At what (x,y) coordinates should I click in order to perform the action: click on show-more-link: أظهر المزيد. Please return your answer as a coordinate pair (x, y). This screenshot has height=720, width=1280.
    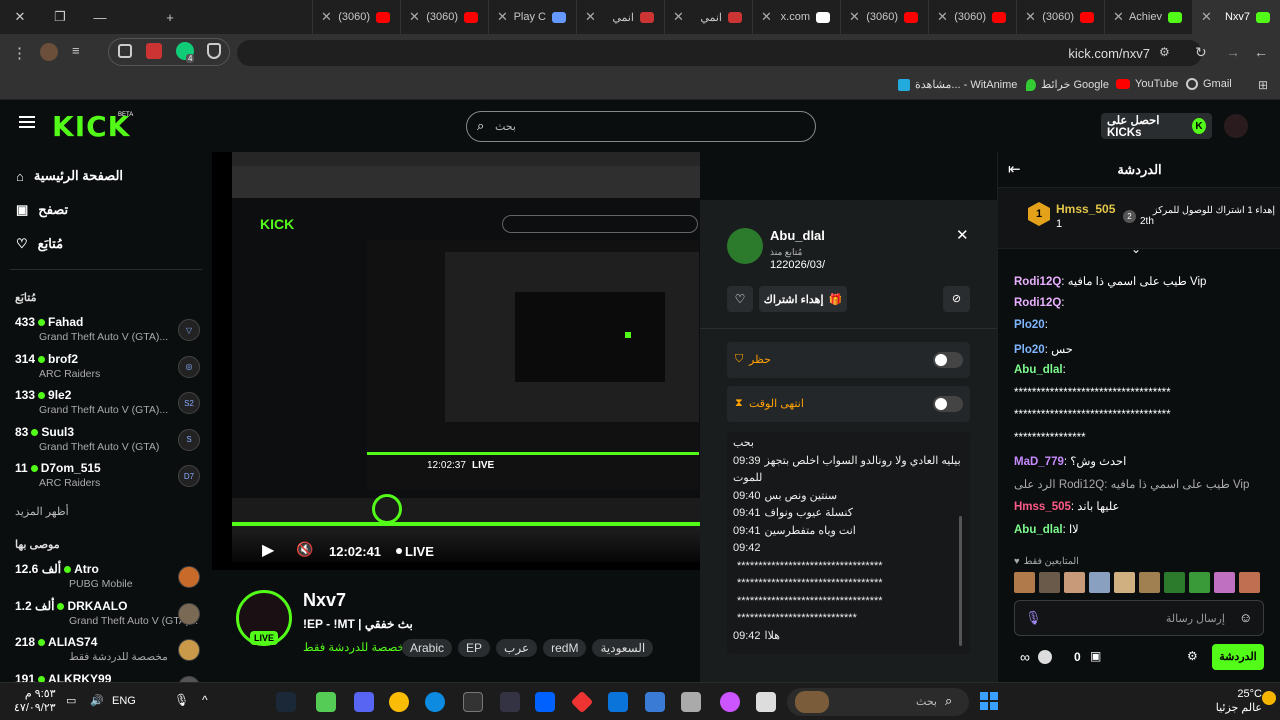
    Looking at the image, I should click on (42, 511).